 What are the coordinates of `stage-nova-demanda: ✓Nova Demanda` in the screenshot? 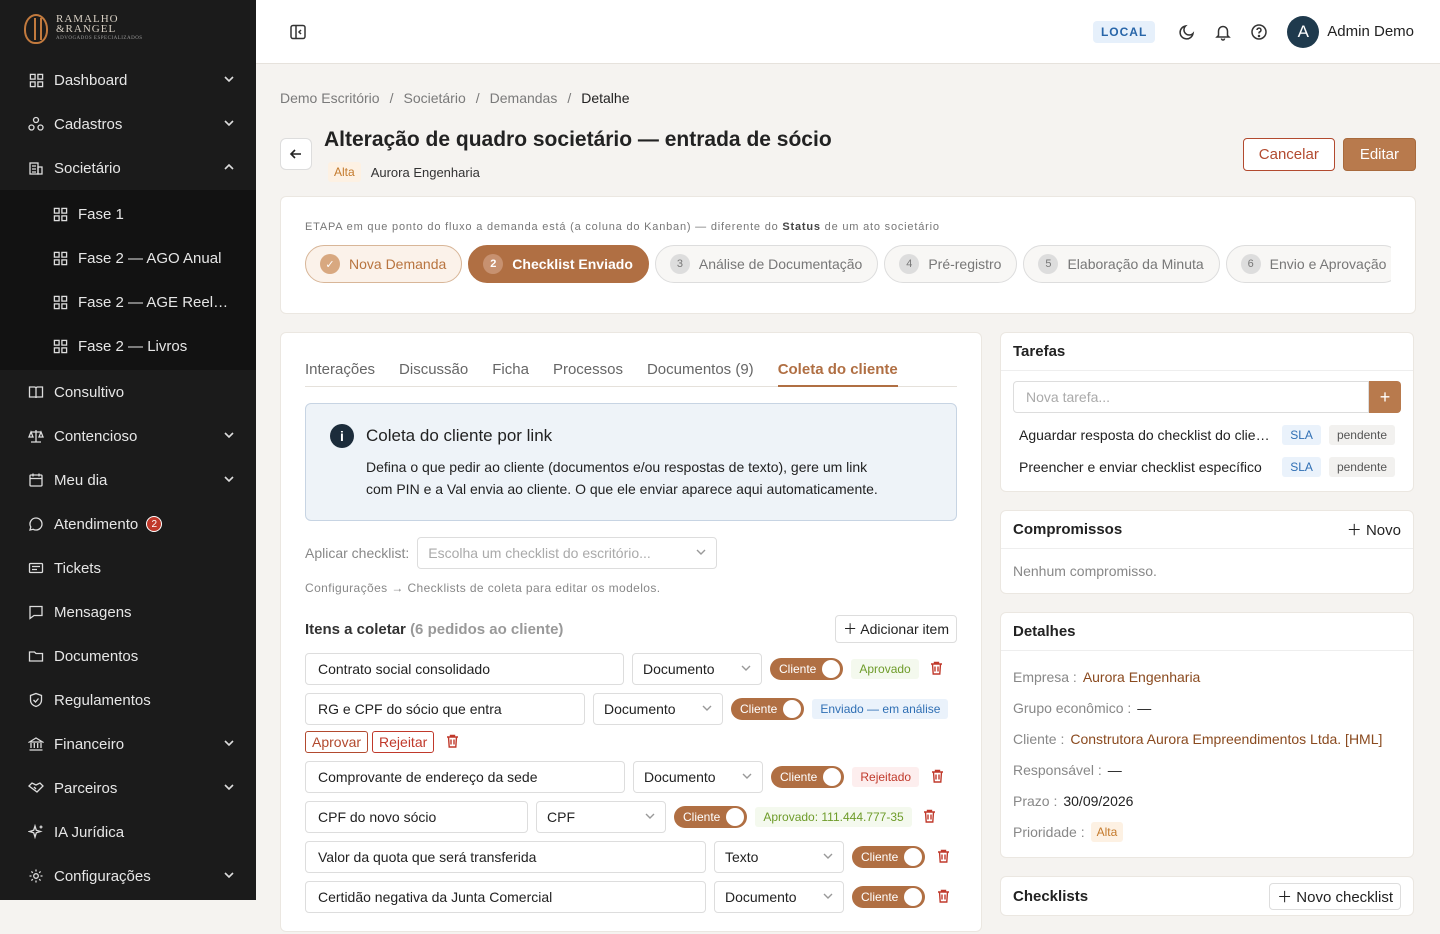 It's located at (383, 264).